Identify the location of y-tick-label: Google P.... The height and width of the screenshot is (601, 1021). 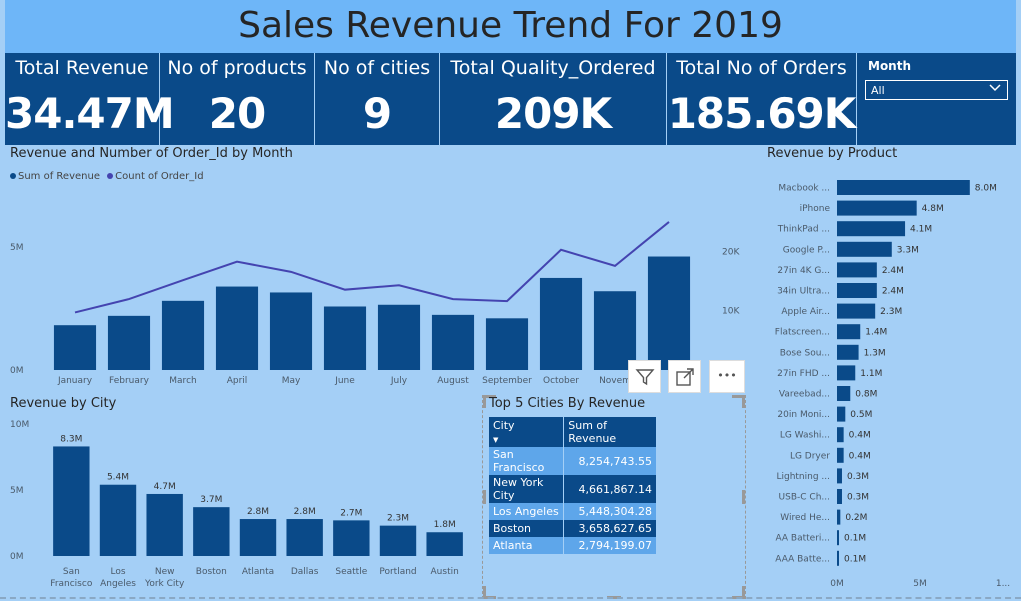
(806, 250).